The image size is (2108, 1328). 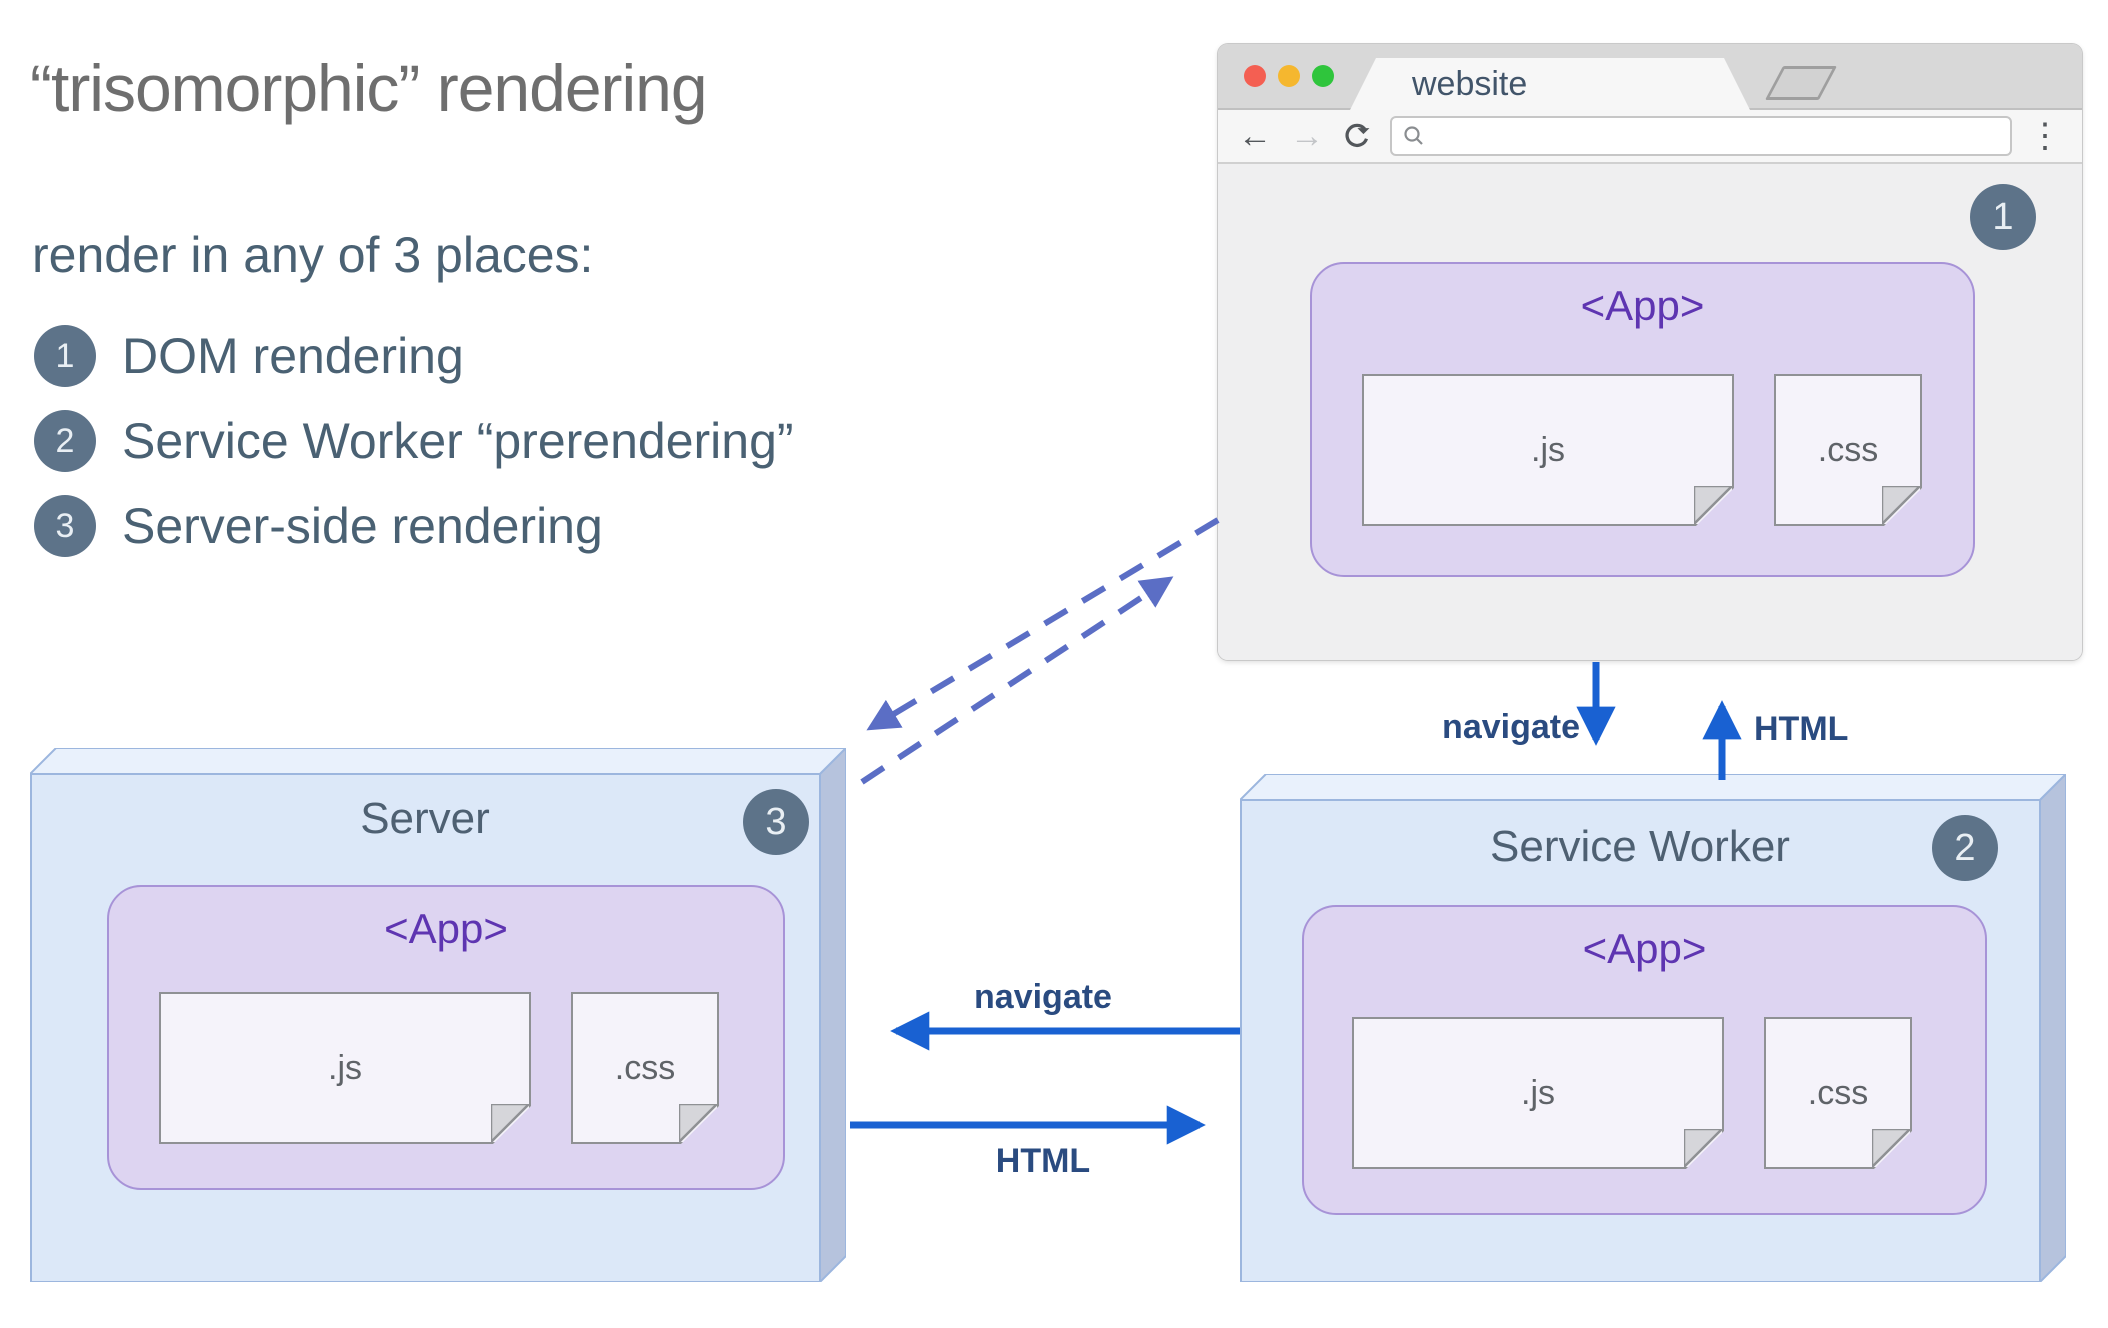 I want to click on edge-label-html-right: HTML, so click(x=1043, y=1161).